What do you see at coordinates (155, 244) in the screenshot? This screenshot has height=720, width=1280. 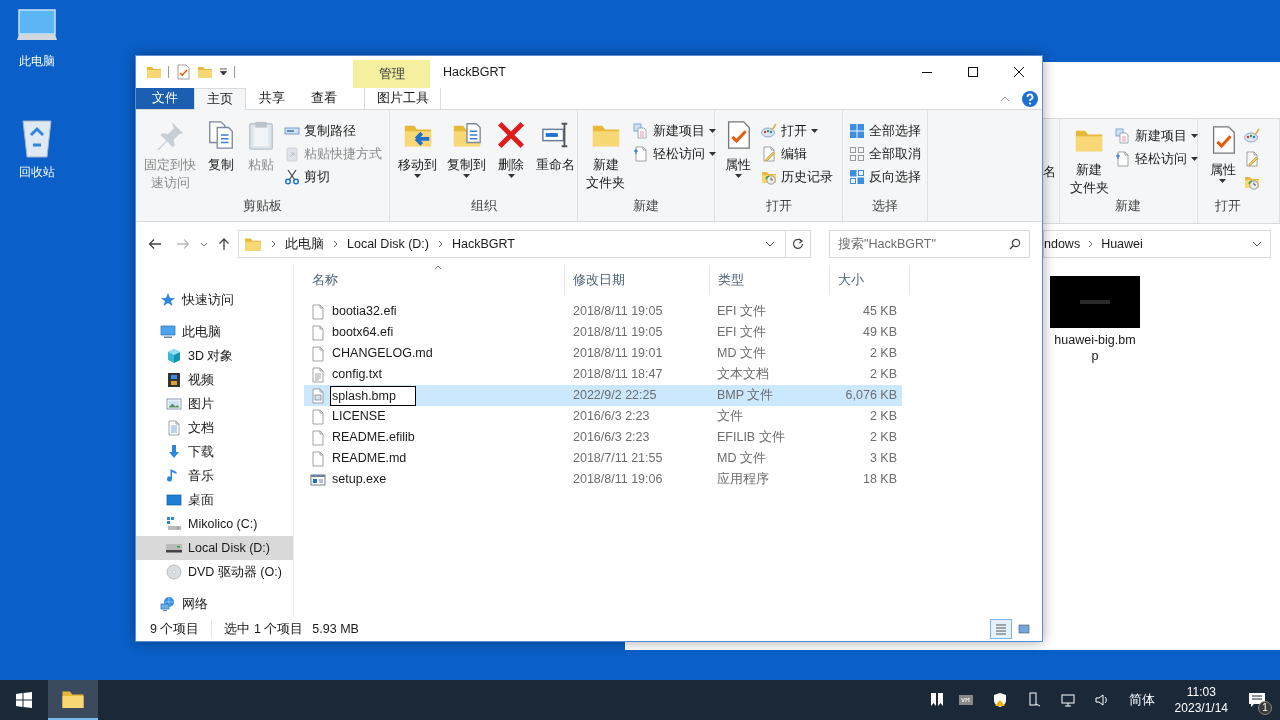 I see `back-icon` at bounding box center [155, 244].